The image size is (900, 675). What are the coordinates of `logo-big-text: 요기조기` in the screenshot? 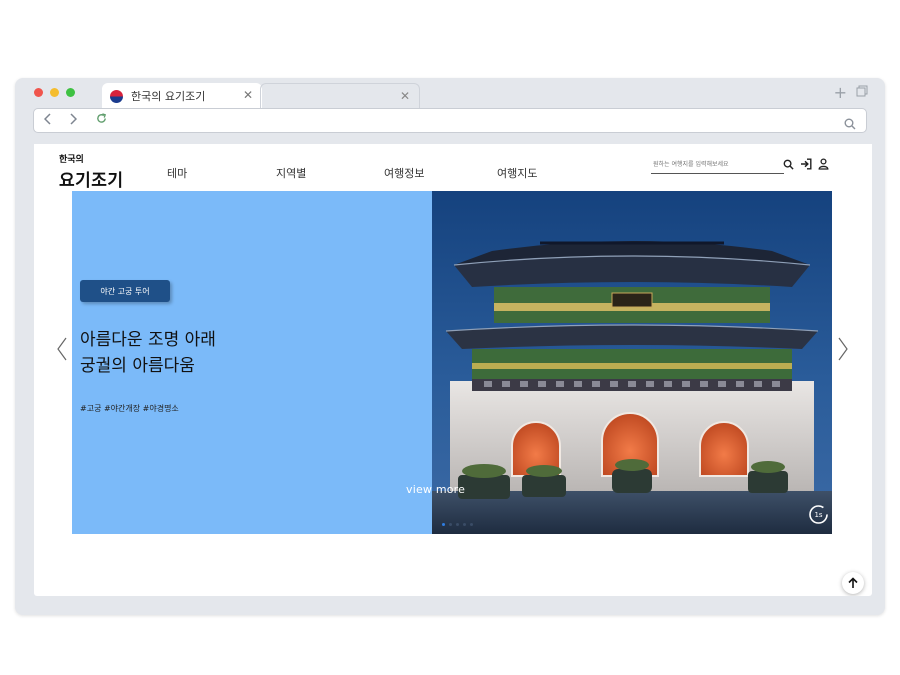 It's located at (91, 181).